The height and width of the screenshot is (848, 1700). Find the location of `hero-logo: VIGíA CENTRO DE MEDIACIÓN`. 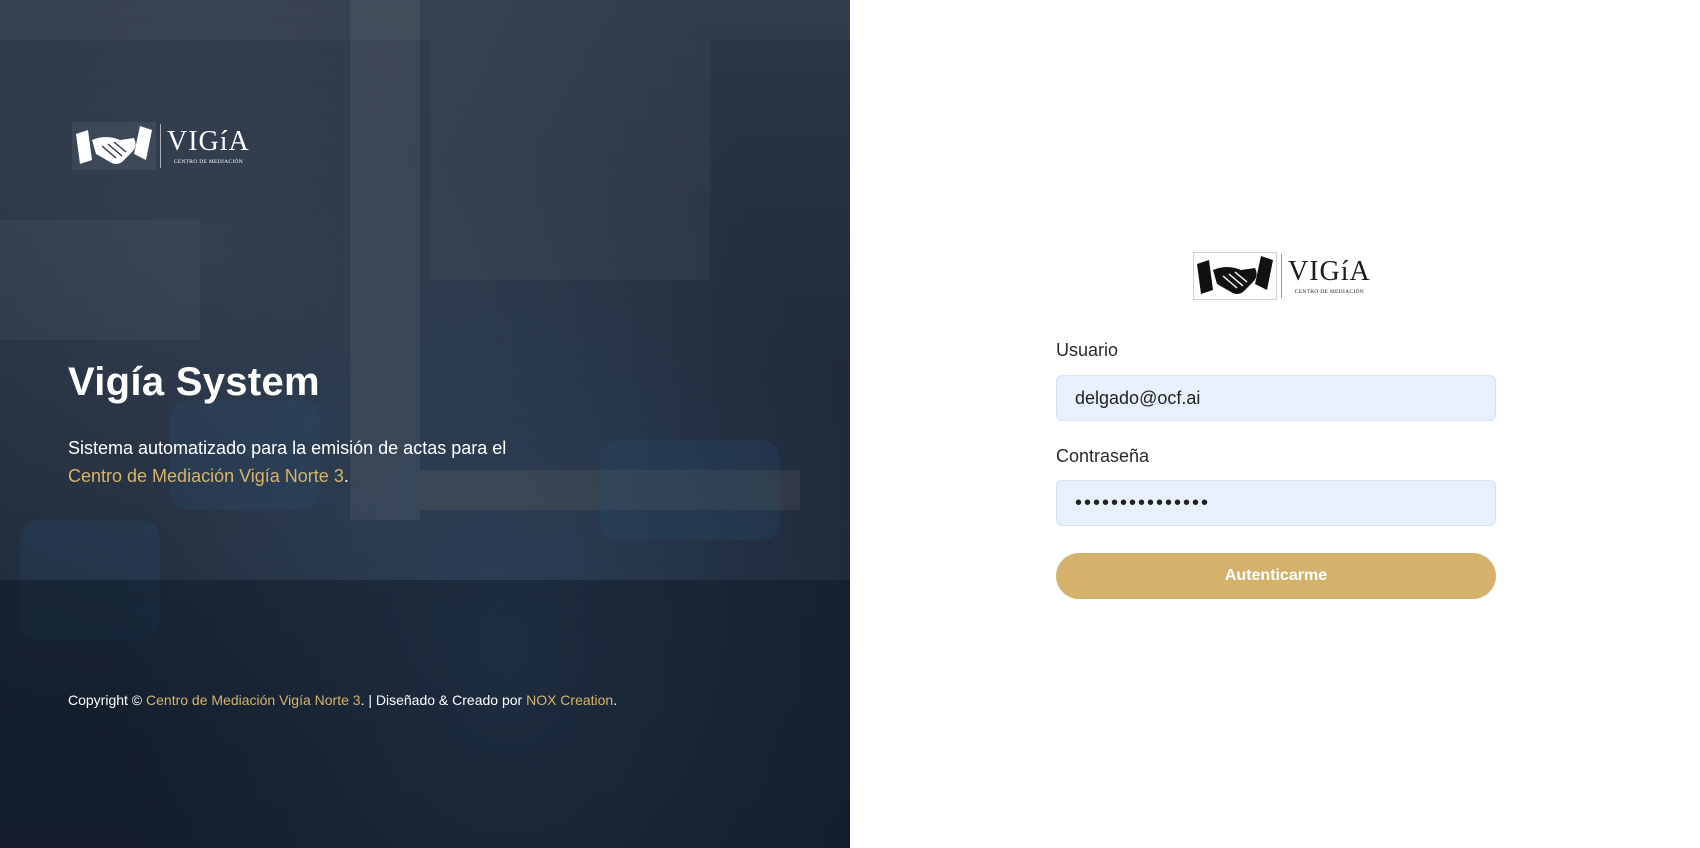

hero-logo: VIGíA CENTRO DE MEDIACIÓN is located at coordinates (161, 146).